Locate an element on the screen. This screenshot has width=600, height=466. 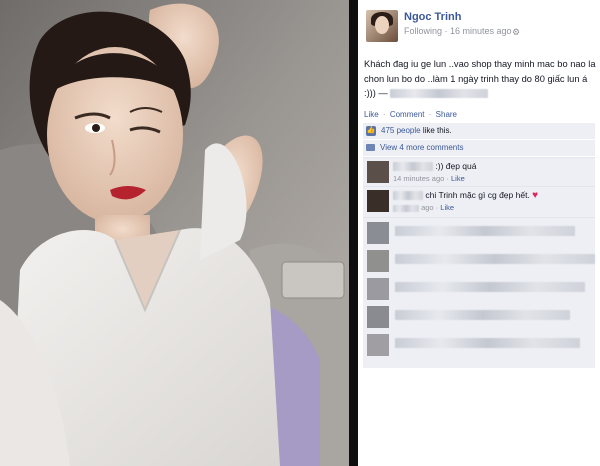
comment-text: :)) đẹp quá is located at coordinates (435, 166).